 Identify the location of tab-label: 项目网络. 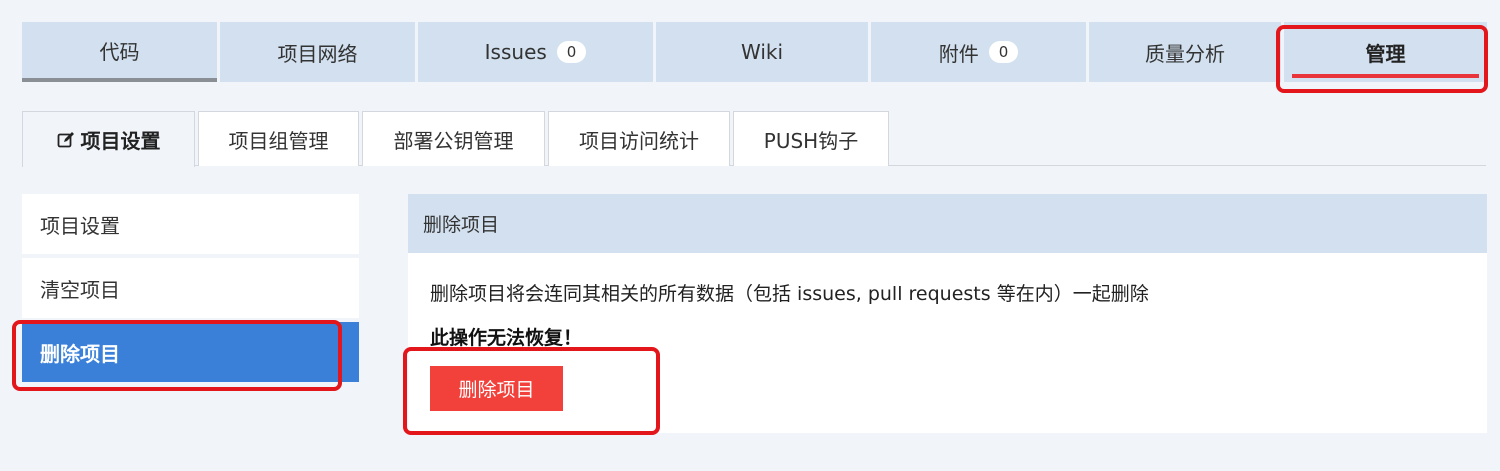
(317, 53).